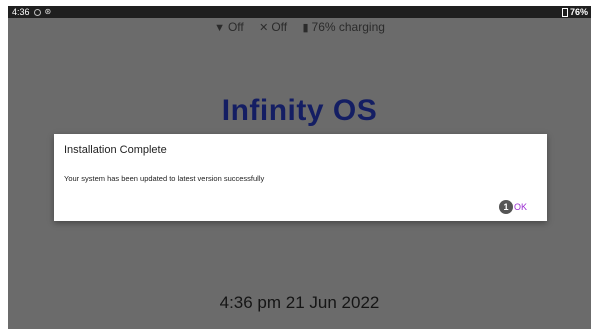 This screenshot has height=329, width=591. What do you see at coordinates (348, 27) in the screenshot?
I see `battery-status-label: 76% charging` at bounding box center [348, 27].